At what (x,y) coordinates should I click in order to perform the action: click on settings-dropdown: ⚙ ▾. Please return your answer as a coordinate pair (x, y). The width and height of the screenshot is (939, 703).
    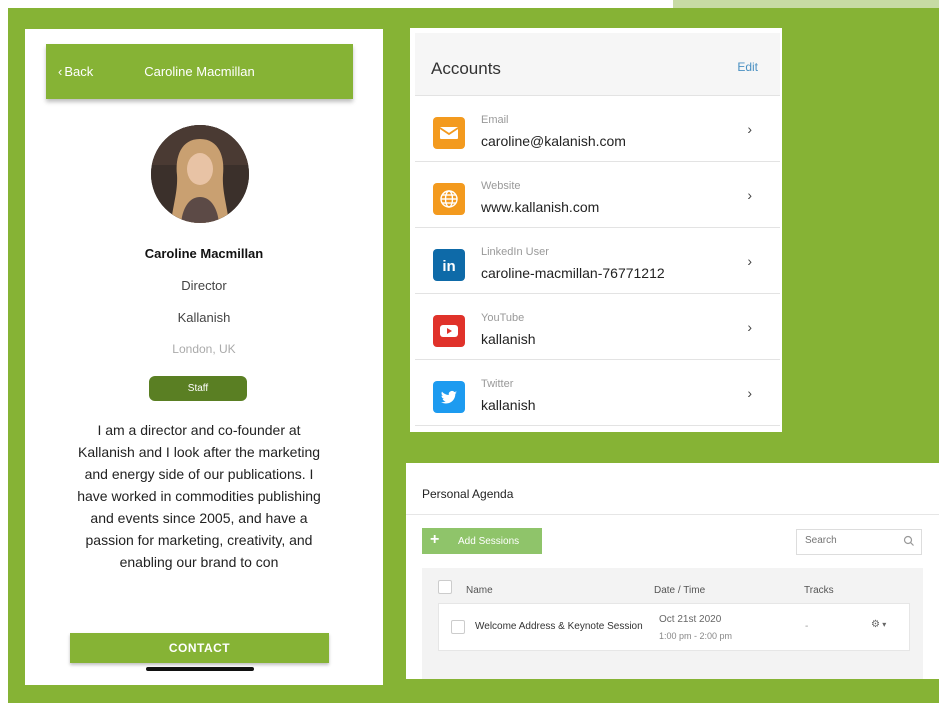
    Looking at the image, I should click on (878, 624).